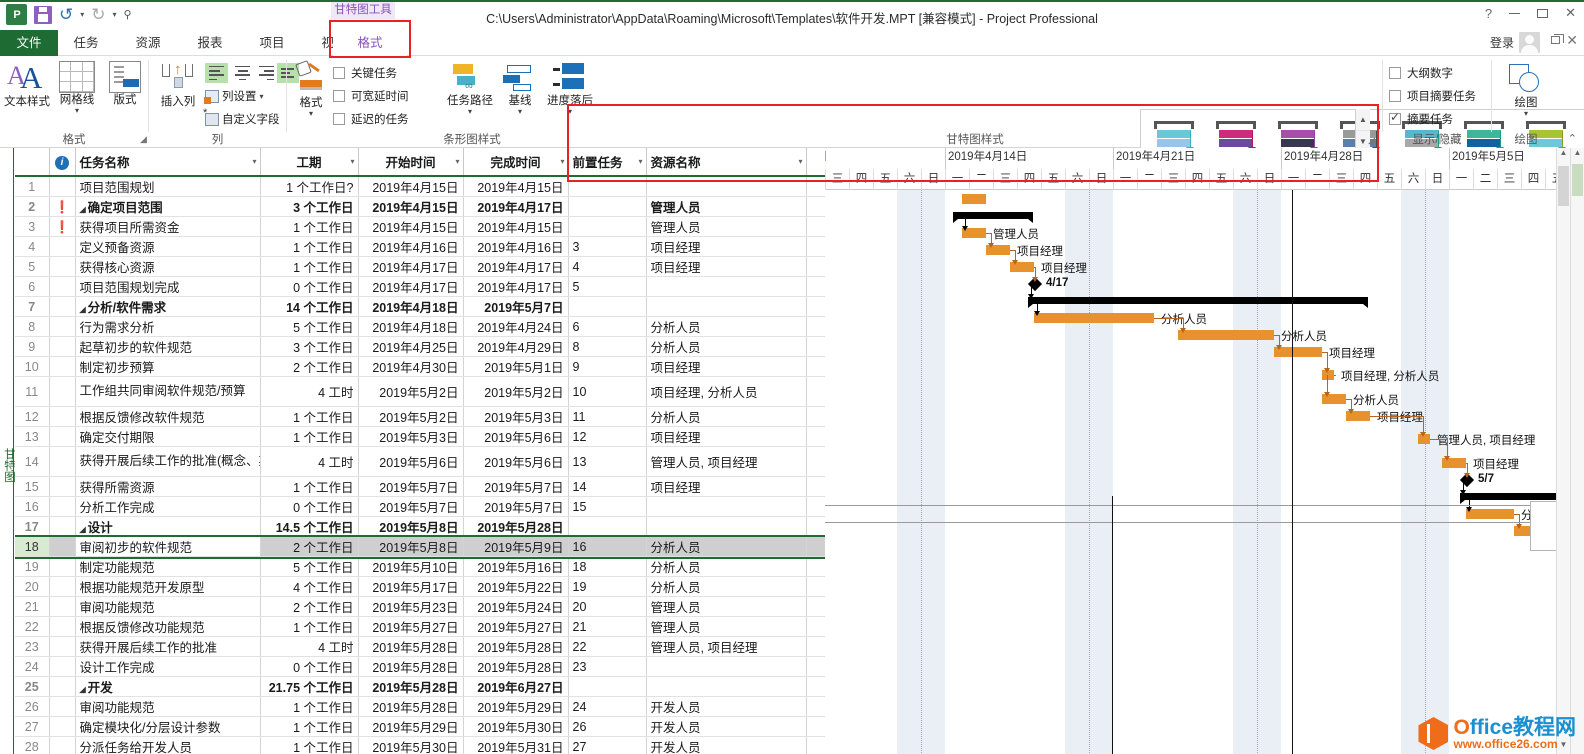 This screenshot has width=1584, height=754. Describe the element at coordinates (32, 726) in the screenshot. I see `row-id: 27` at that location.